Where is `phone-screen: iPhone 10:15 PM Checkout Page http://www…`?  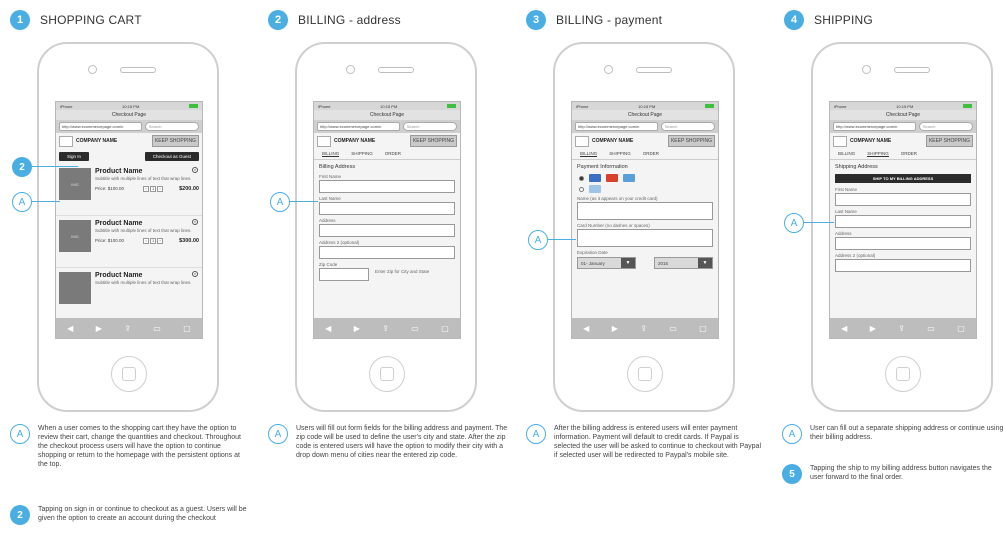
phone-screen: iPhone 10:15 PM Checkout Page http://www… is located at coordinates (129, 220).